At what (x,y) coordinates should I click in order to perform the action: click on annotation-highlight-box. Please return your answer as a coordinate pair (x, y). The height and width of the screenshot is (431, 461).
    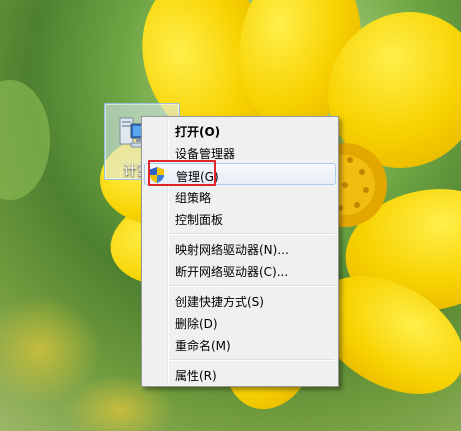
    Looking at the image, I should click on (182, 173).